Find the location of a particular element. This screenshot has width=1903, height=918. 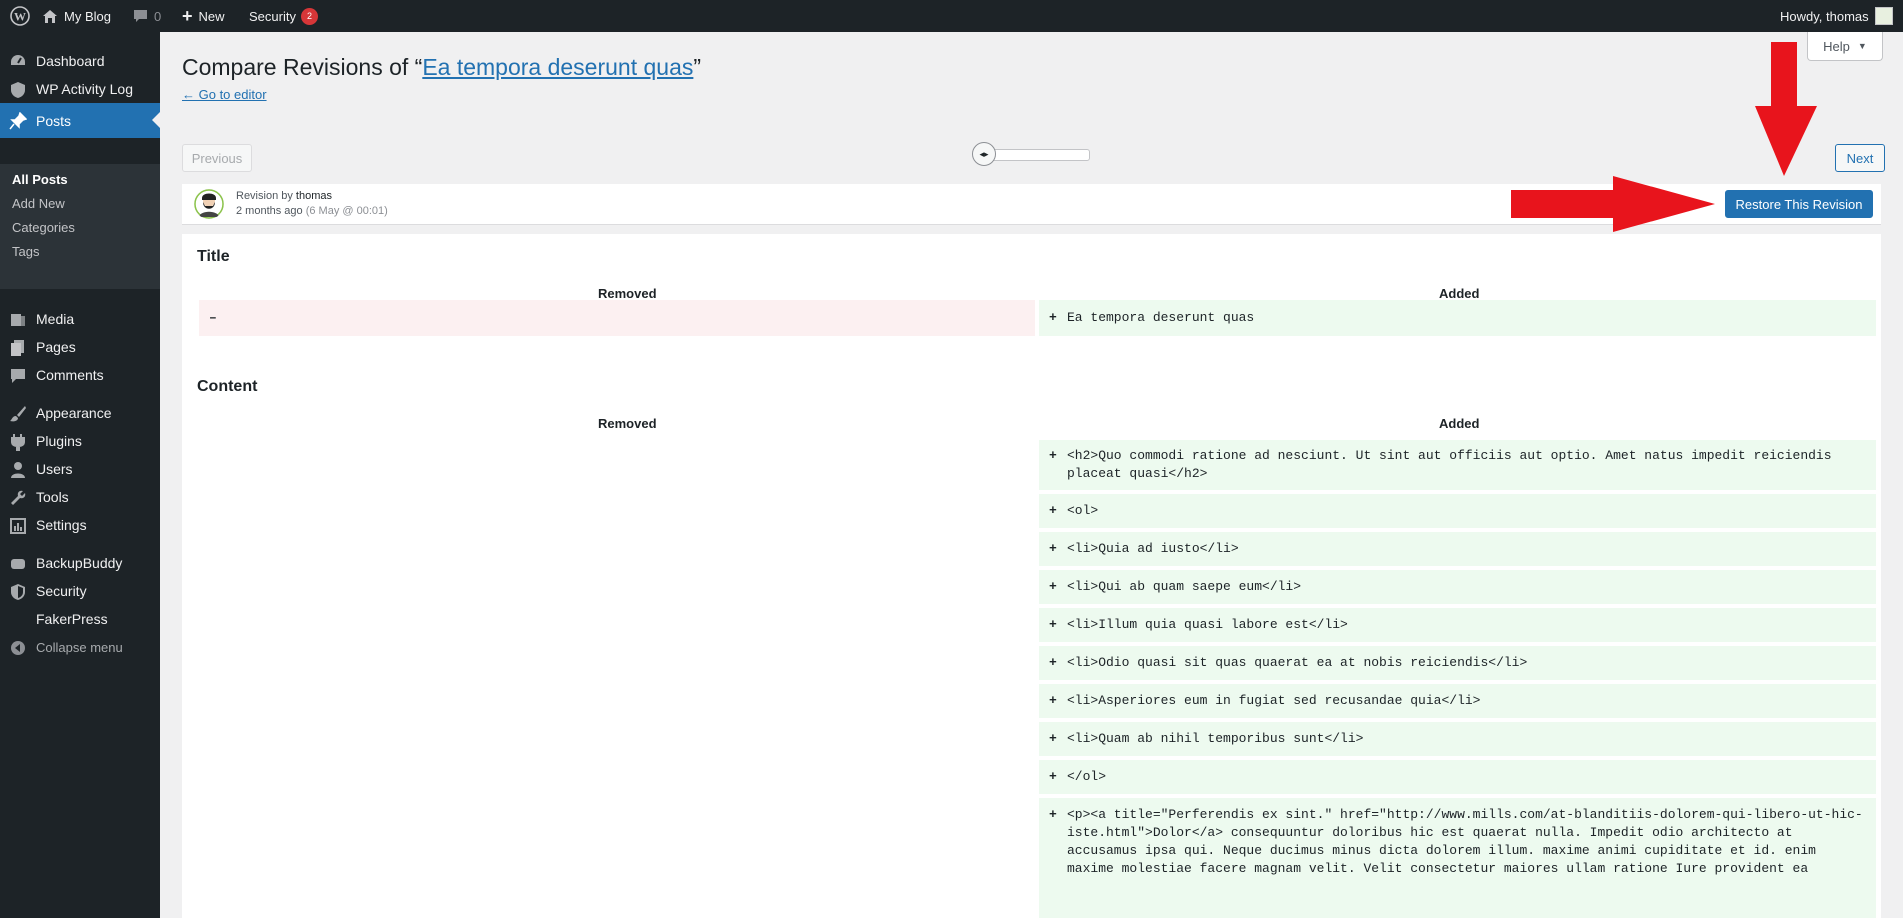

slider-handle: ◂▸ is located at coordinates (984, 154).